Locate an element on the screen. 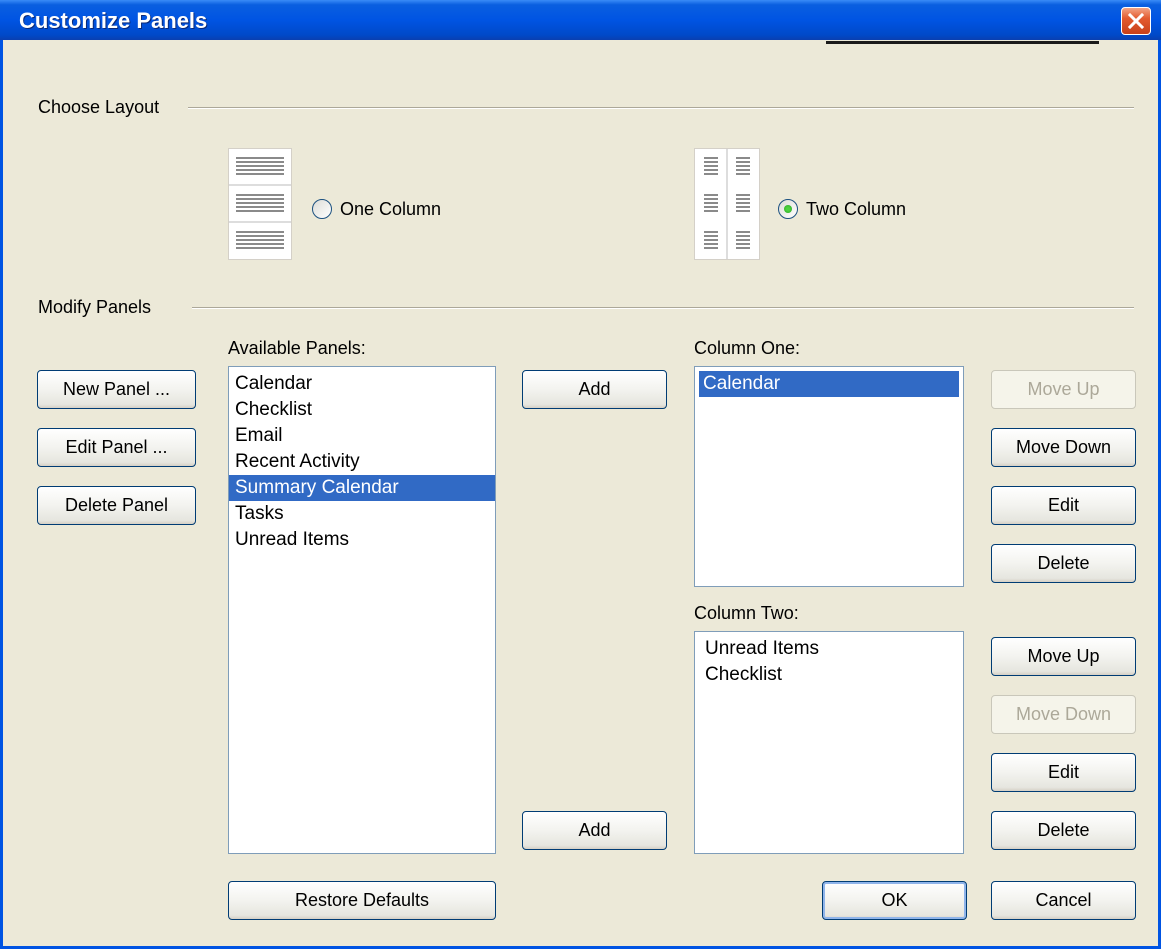 The width and height of the screenshot is (1161, 949). modify-panels-label: Modify Panels is located at coordinates (95, 307).